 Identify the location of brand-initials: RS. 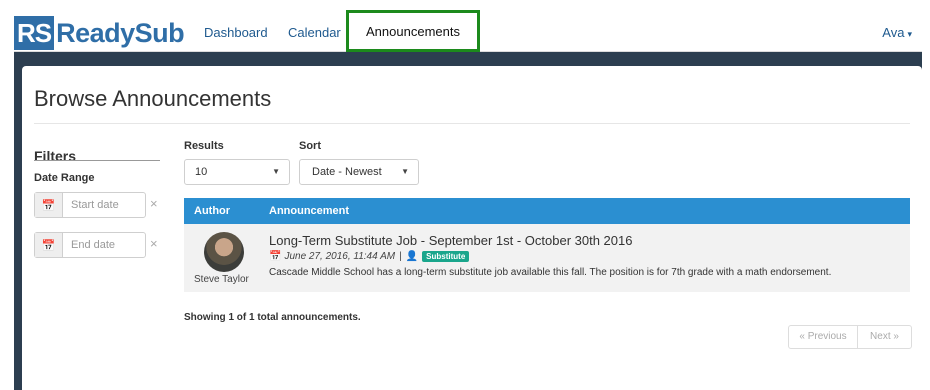
(34, 33).